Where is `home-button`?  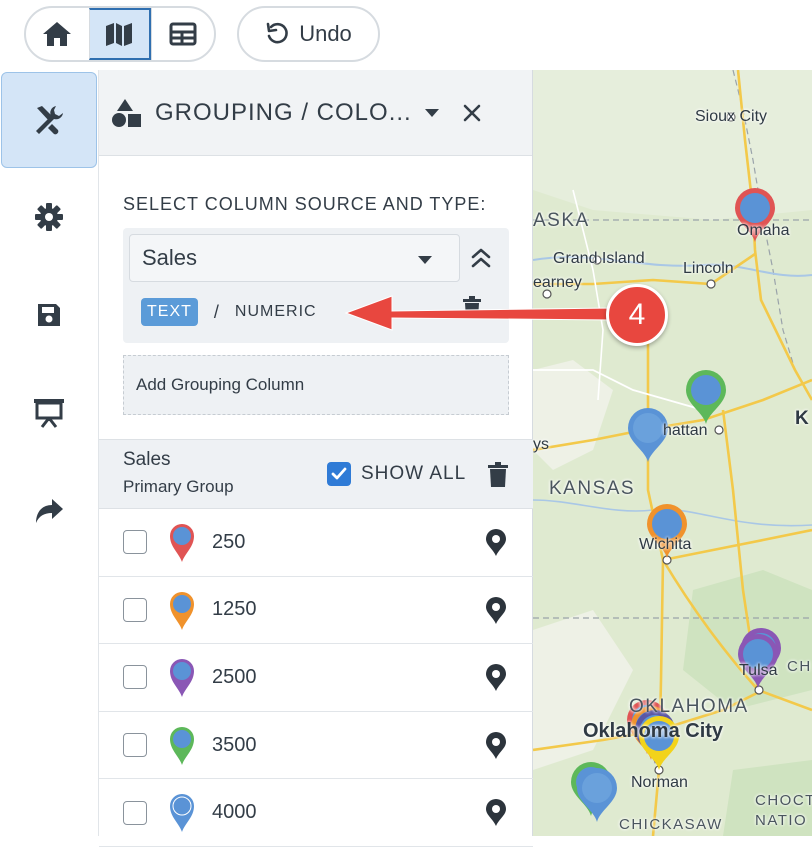 home-button is located at coordinates (57, 34).